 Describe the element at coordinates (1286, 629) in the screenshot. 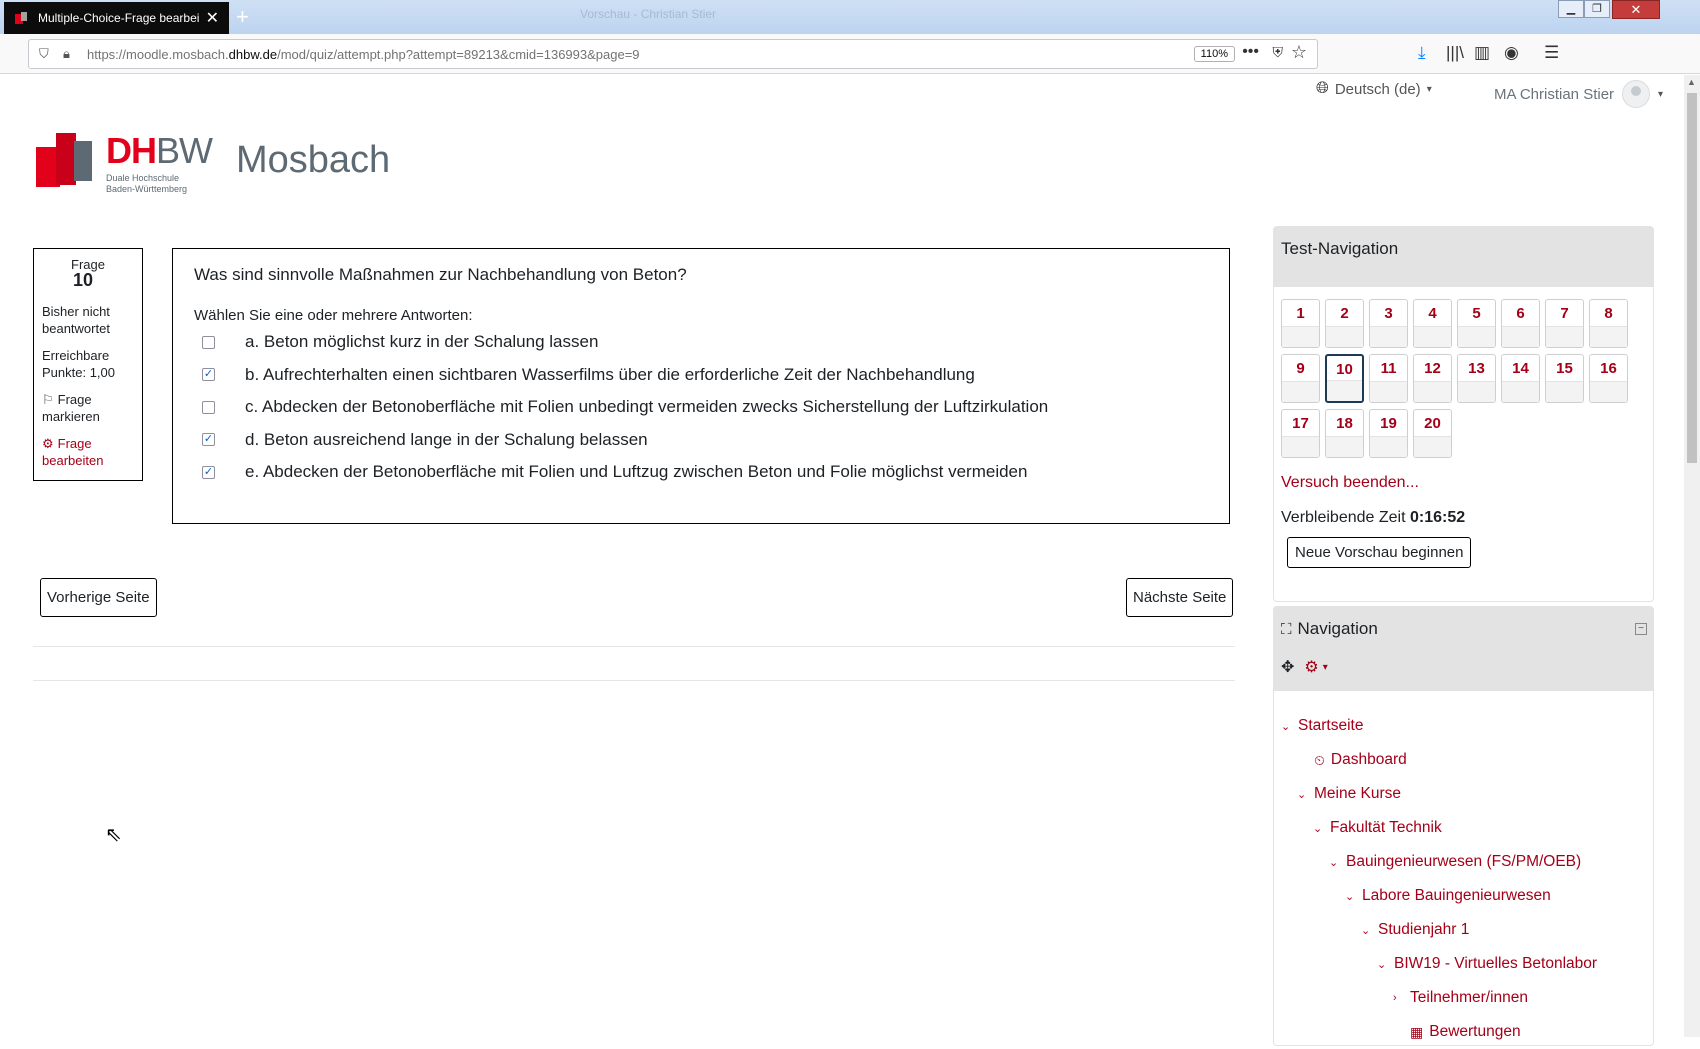

I see `sitemap-icon: ⛶` at that location.